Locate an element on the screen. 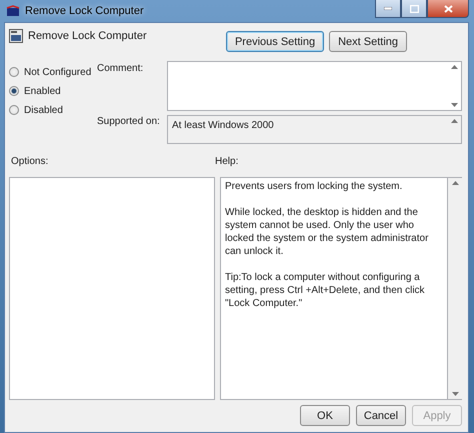  help-paragraph: Tip:To lock a computer without configuring a setting, press Ctrl +Alt+Delete, and then click "Lock Computer." is located at coordinates (325, 290).